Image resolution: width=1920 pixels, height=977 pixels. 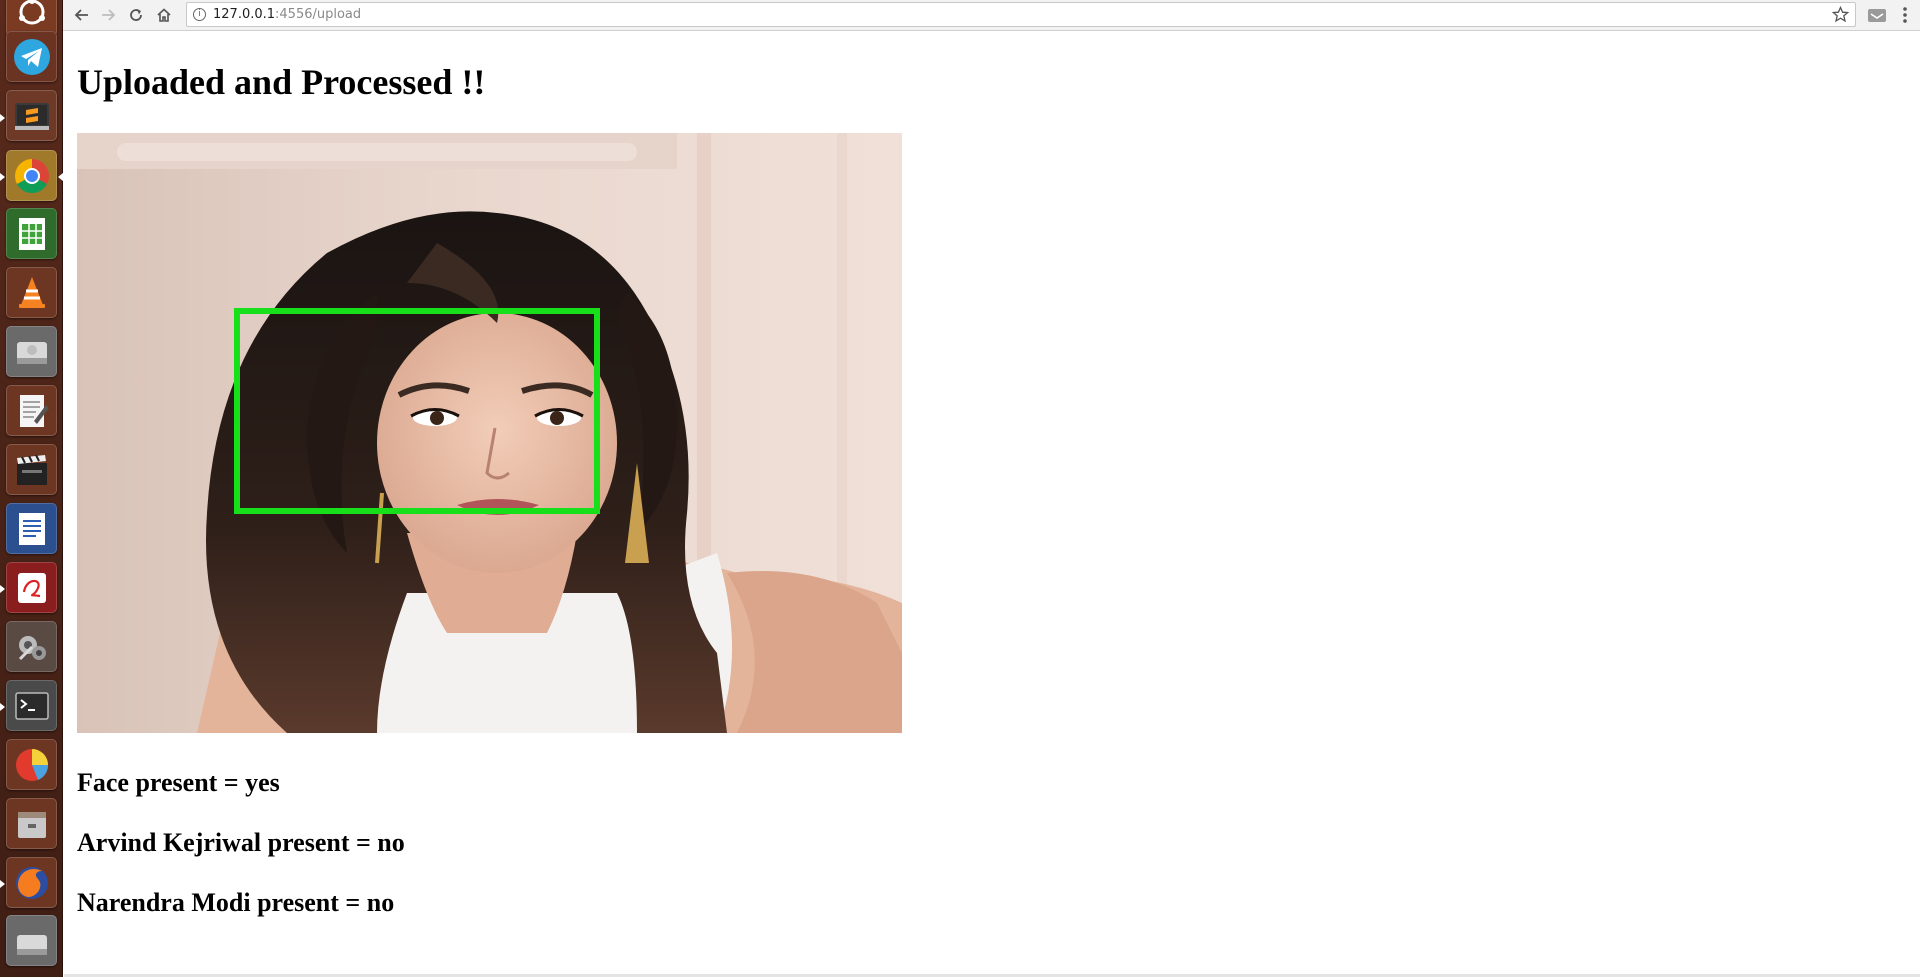 What do you see at coordinates (31, 528) in the screenshot?
I see `libreoffice-writer-icon` at bounding box center [31, 528].